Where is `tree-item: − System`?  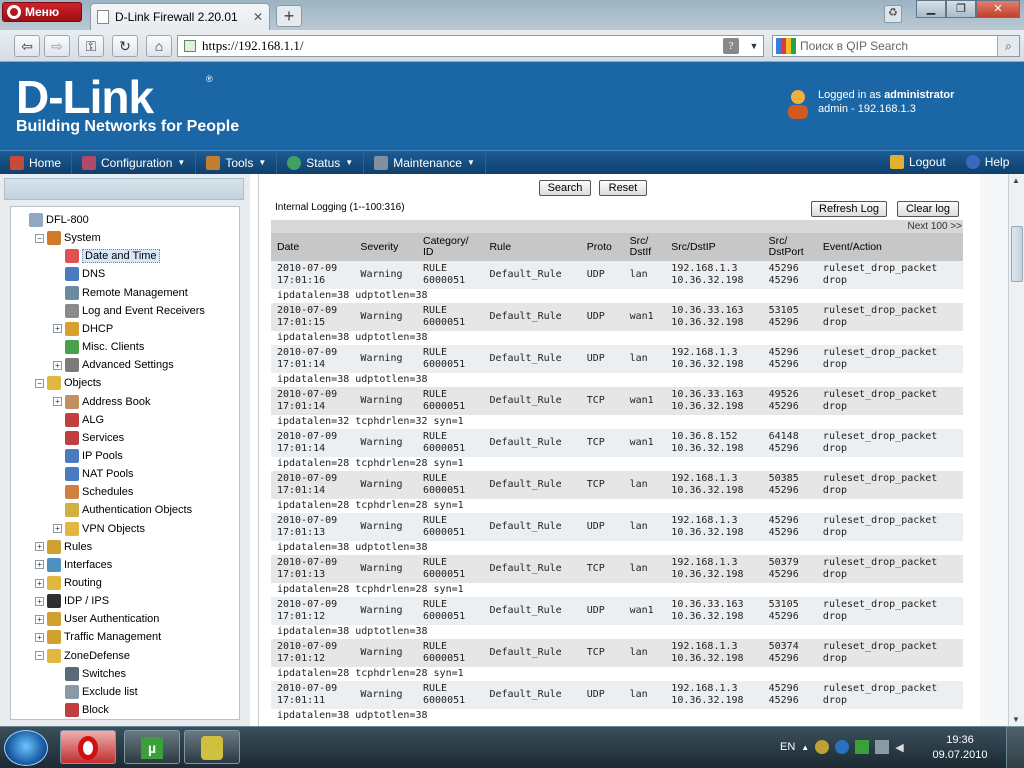 tree-item: − System is located at coordinates (68, 238).